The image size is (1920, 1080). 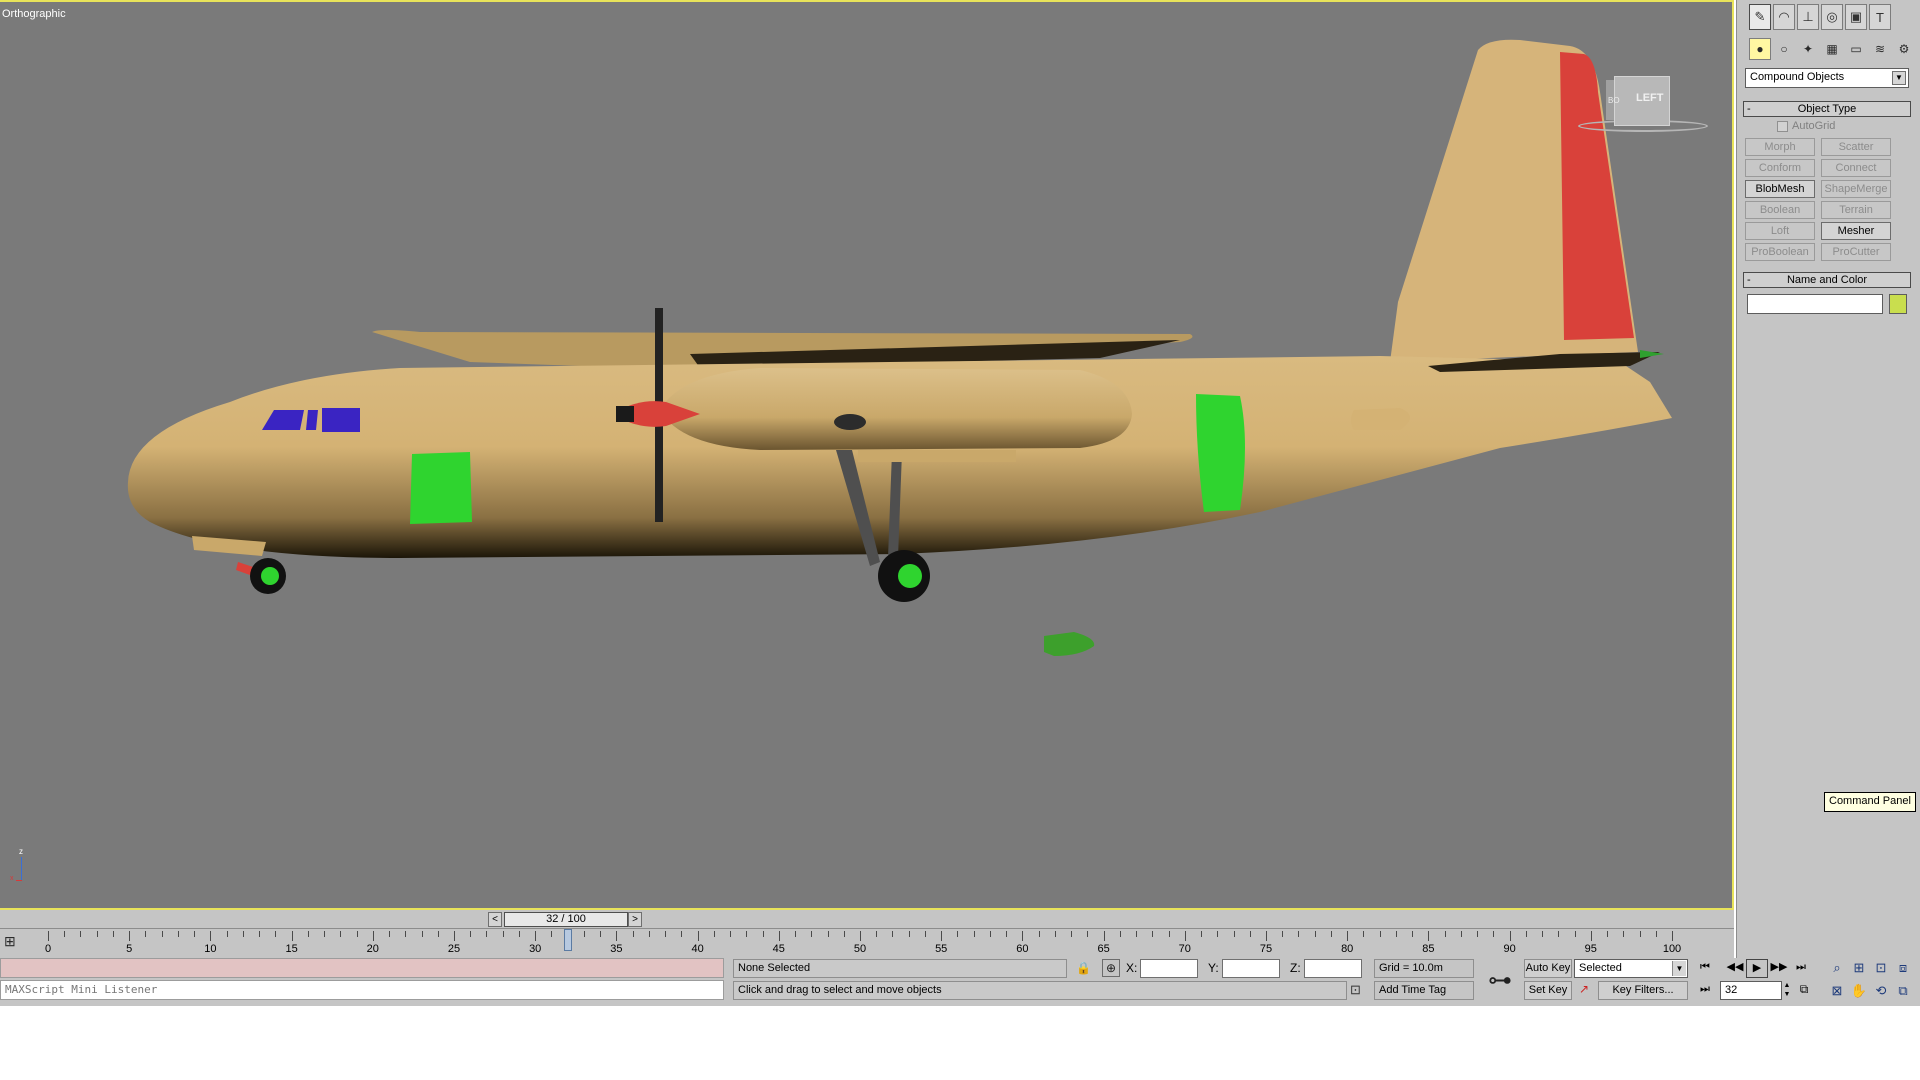 I want to click on maxscript-listener: MAXScript Mini Listener, so click(x=362, y=990).